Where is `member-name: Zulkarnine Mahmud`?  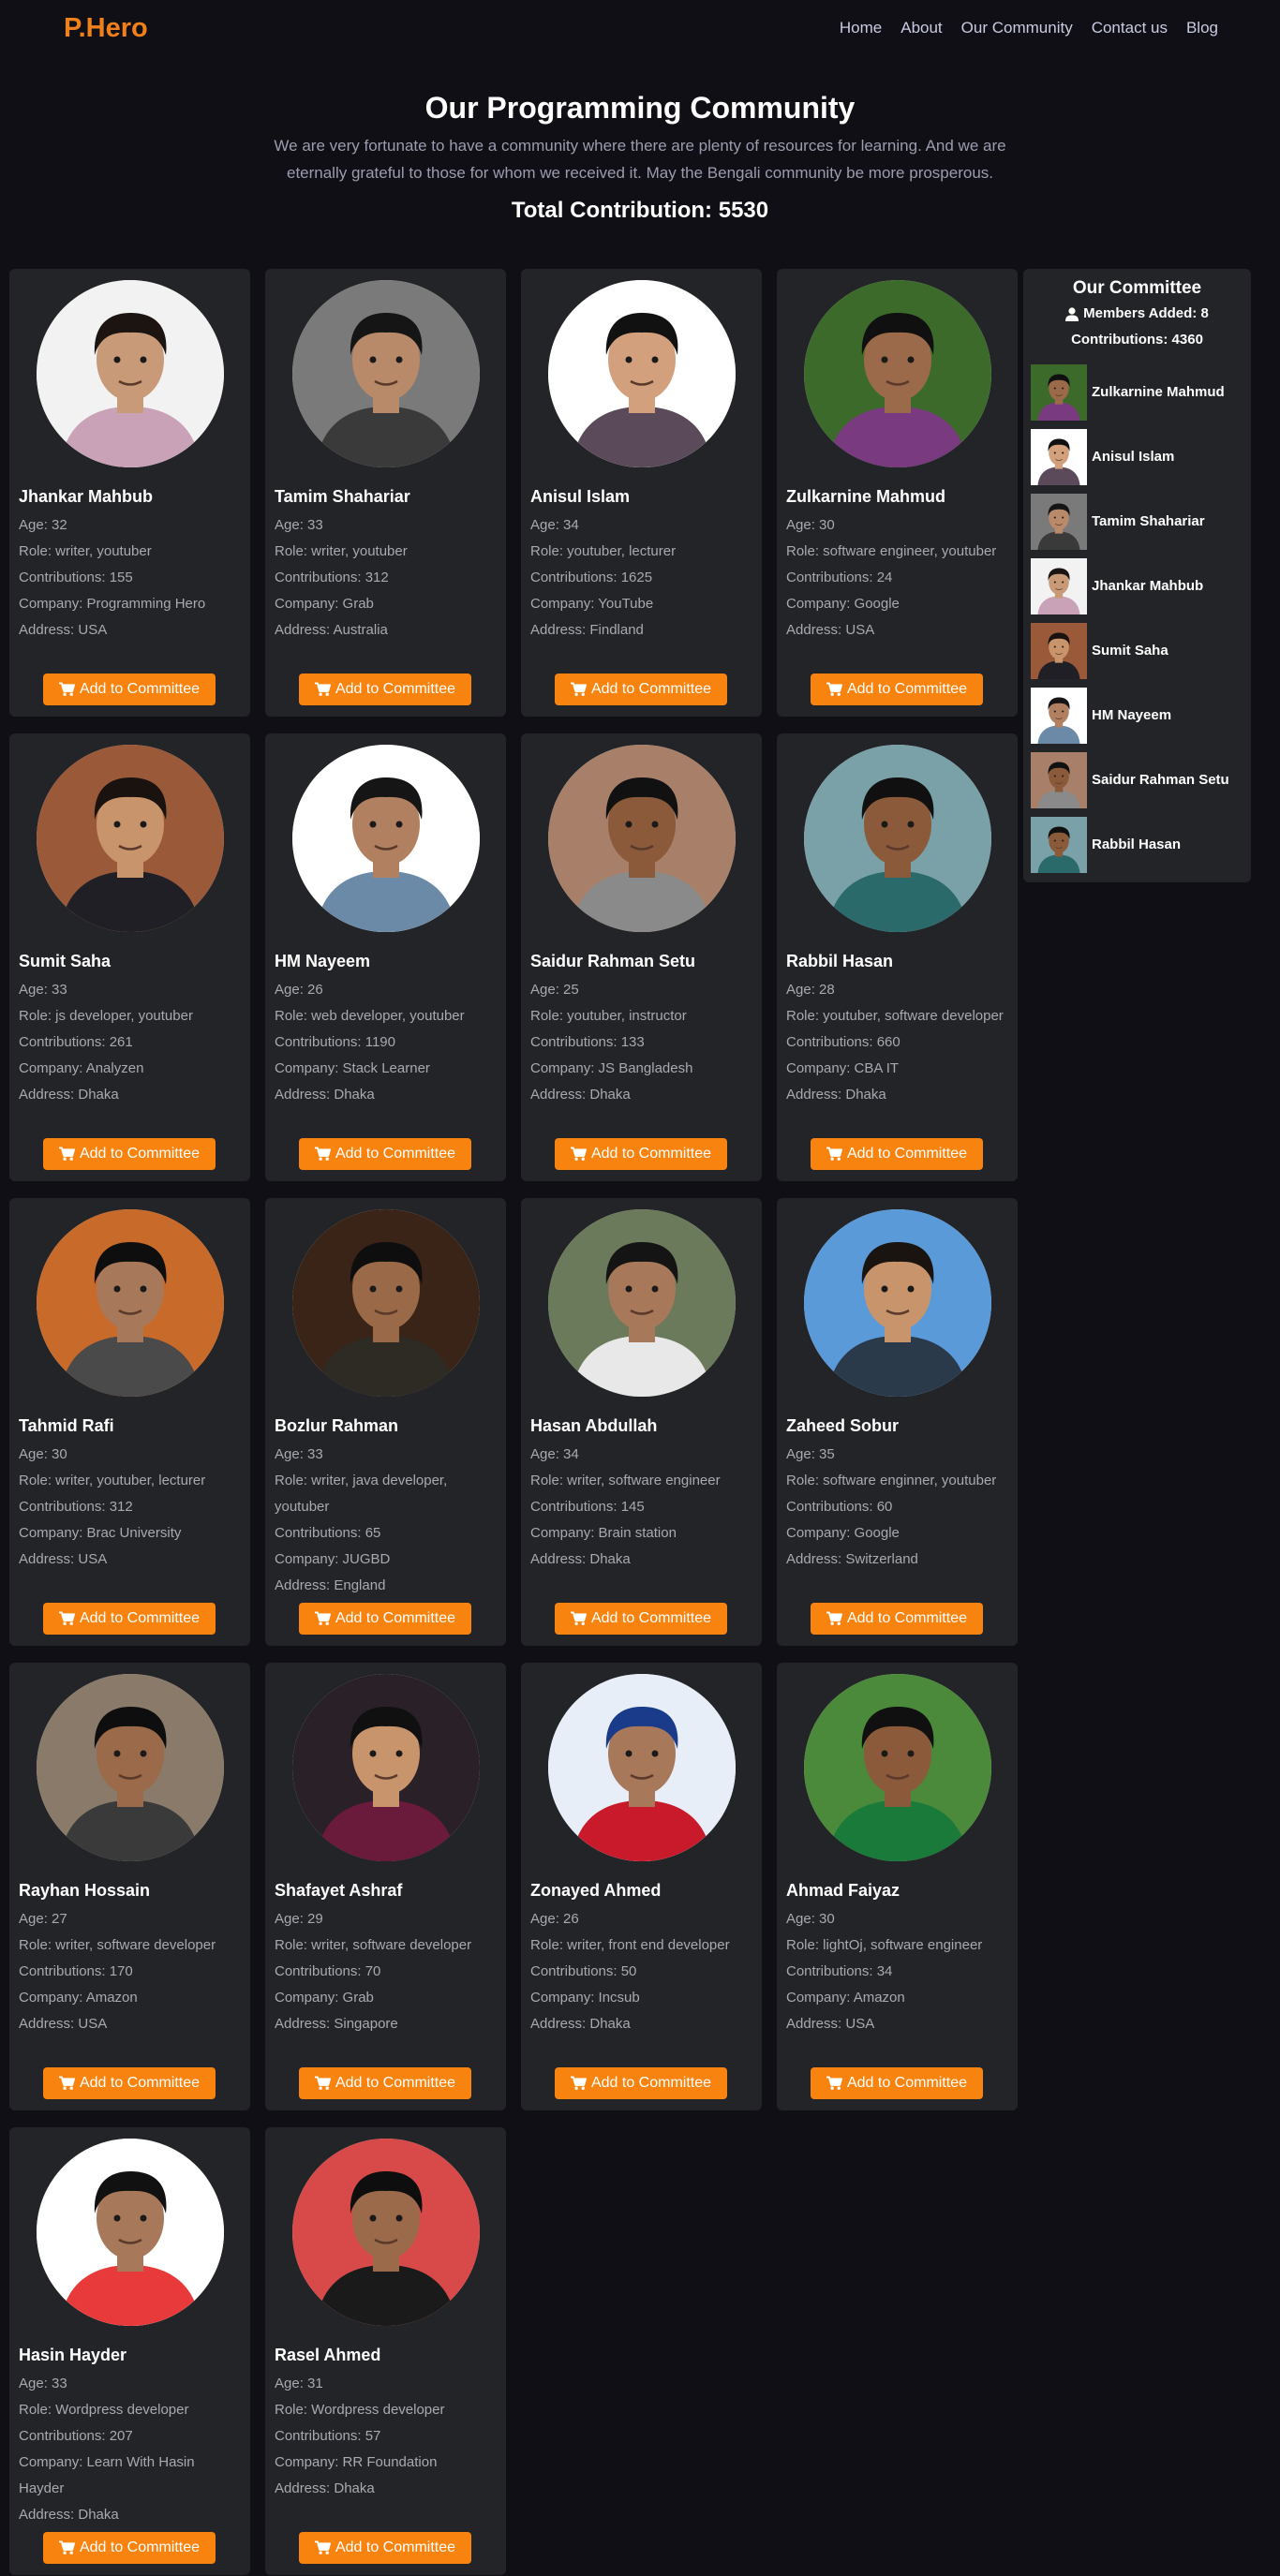
member-name: Zulkarnine Mahmud is located at coordinates (866, 497).